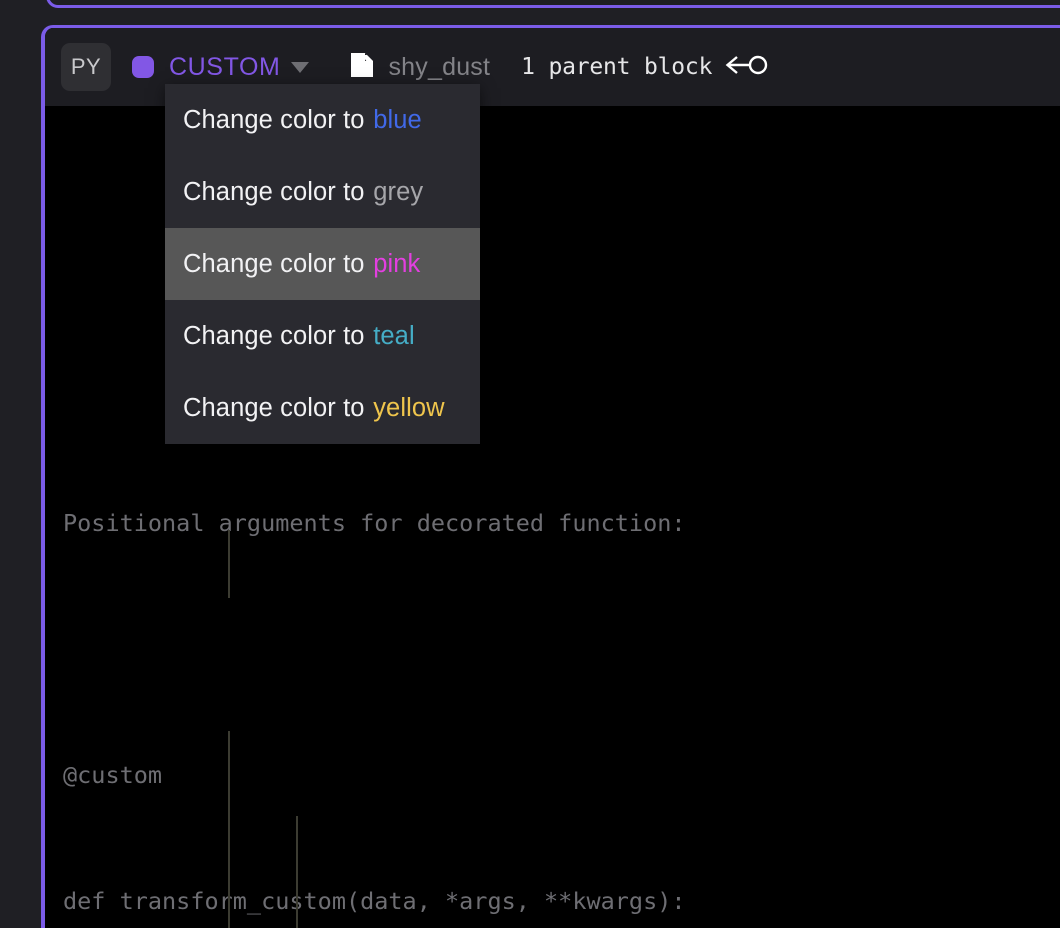 This screenshot has width=1060, height=928. I want to click on menu-item-change-color-pink: Change color to pink, so click(322, 264).